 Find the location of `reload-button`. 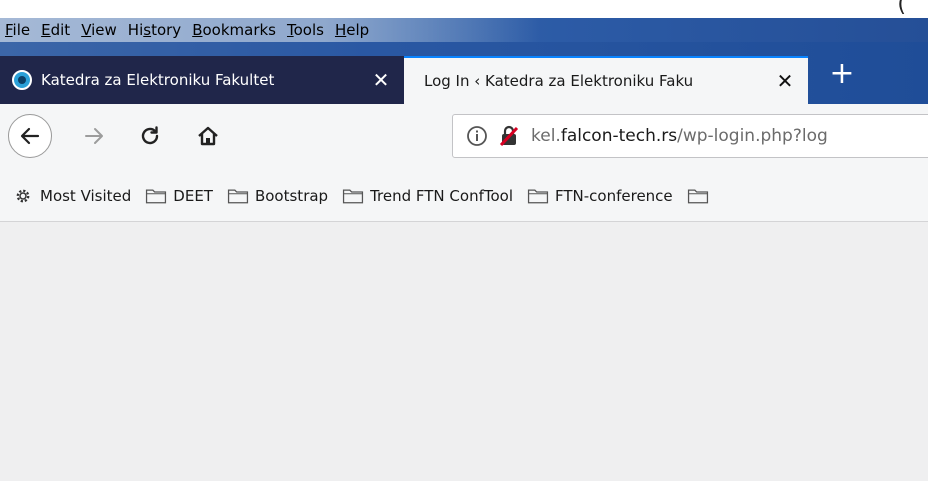

reload-button is located at coordinates (150, 136).